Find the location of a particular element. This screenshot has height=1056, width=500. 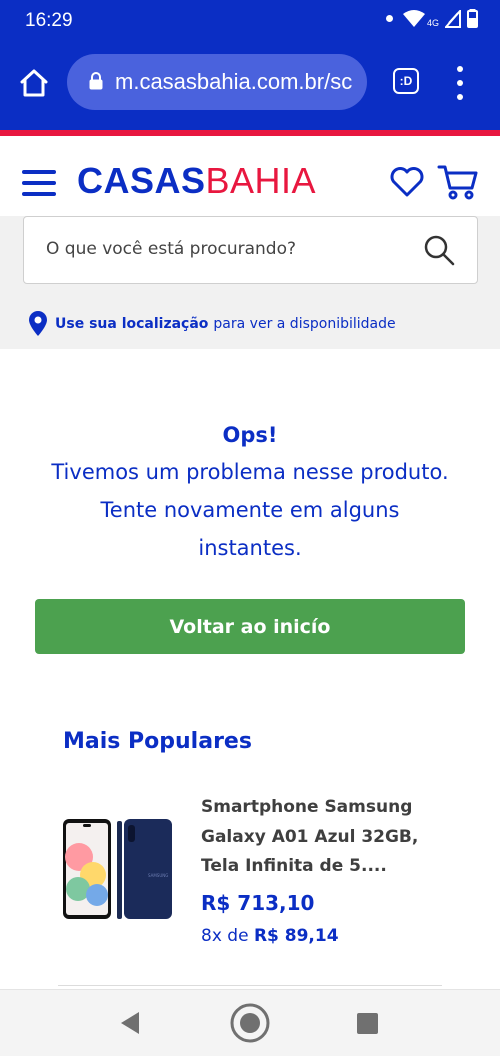

cart-icon is located at coordinates (458, 182).